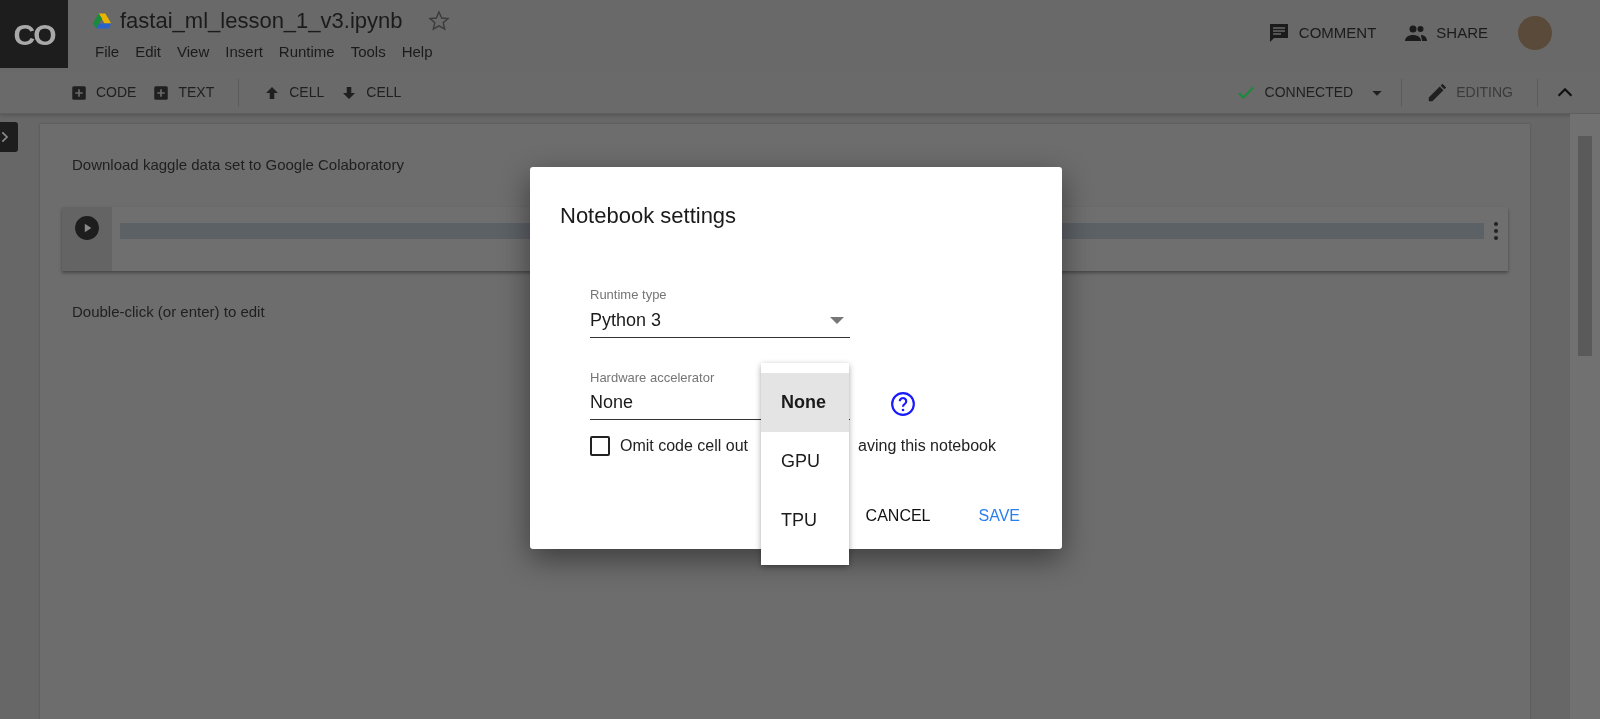 This screenshot has width=1600, height=719. I want to click on dialog-title: Notebook settings, so click(649, 216).